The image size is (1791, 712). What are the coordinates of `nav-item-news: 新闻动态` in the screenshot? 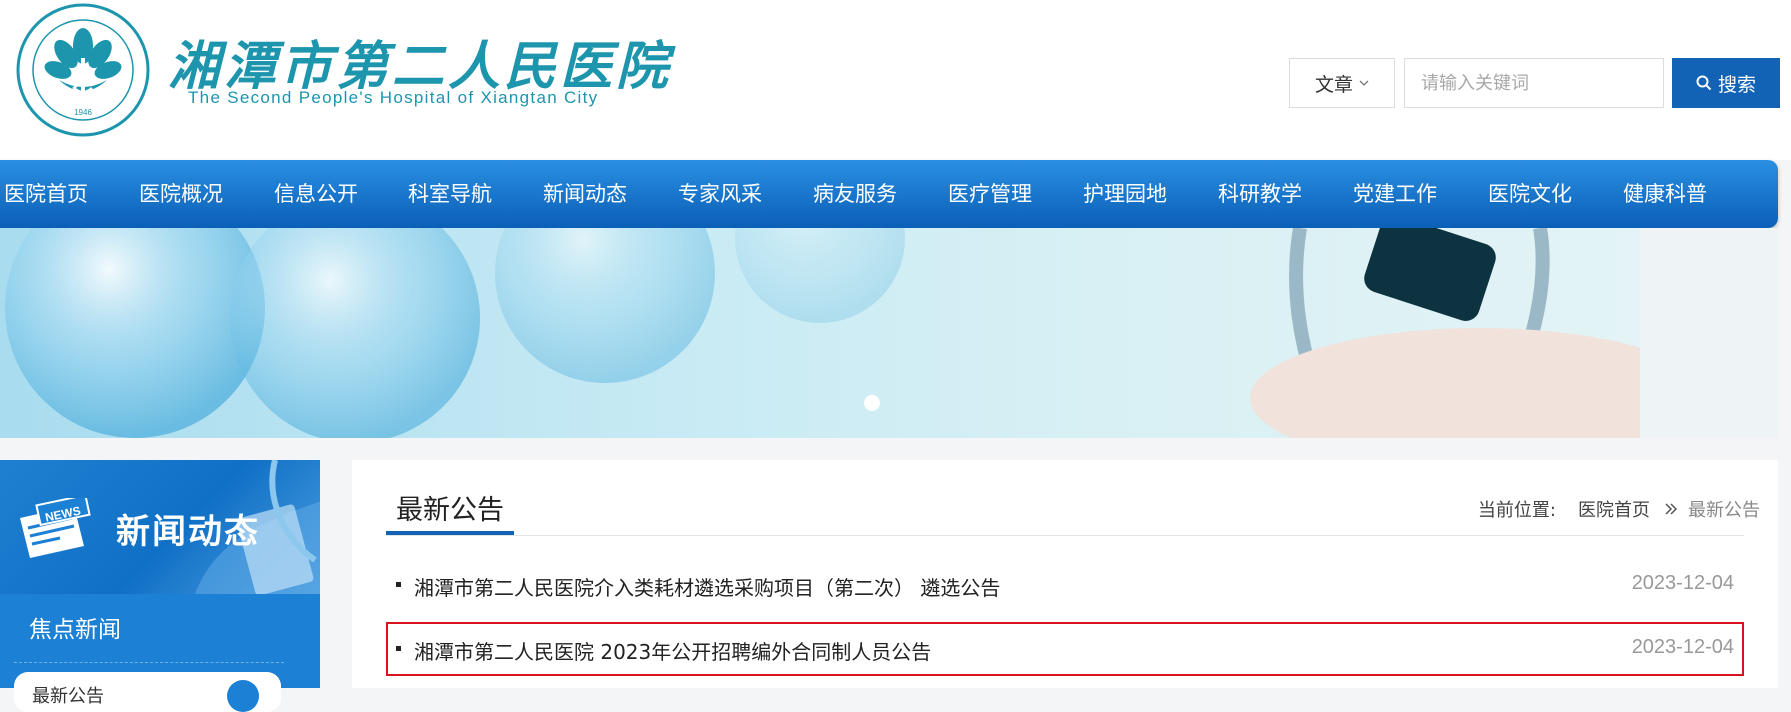 It's located at (585, 194).